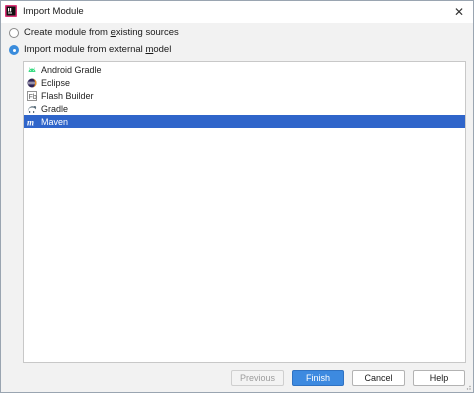 The width and height of the screenshot is (474, 393). What do you see at coordinates (439, 378) in the screenshot?
I see `help-button: Help` at bounding box center [439, 378].